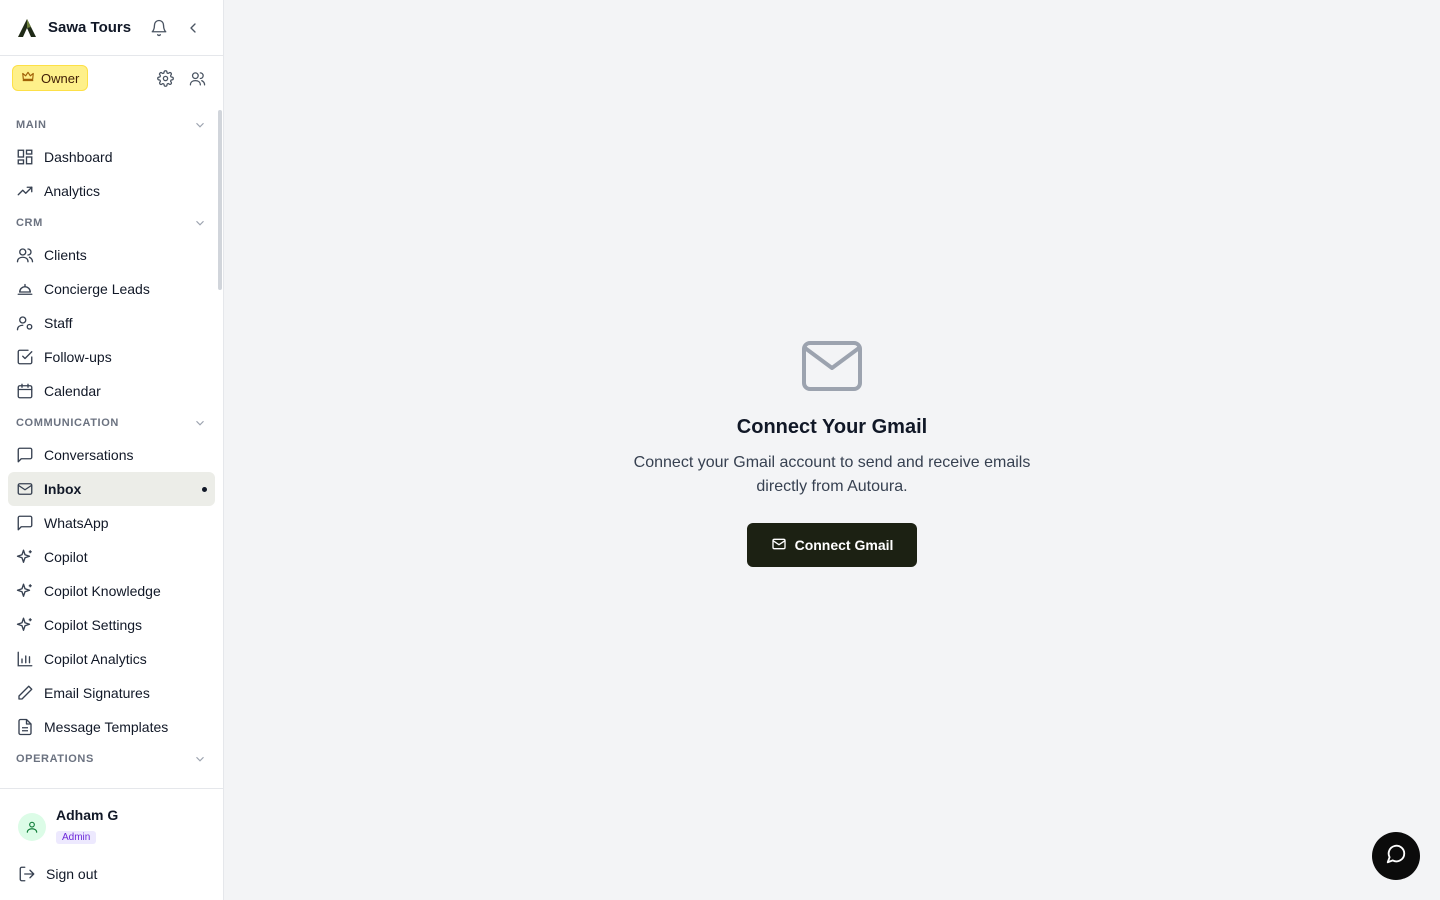 This screenshot has height=900, width=1440. I want to click on gear-icon, so click(165, 78).